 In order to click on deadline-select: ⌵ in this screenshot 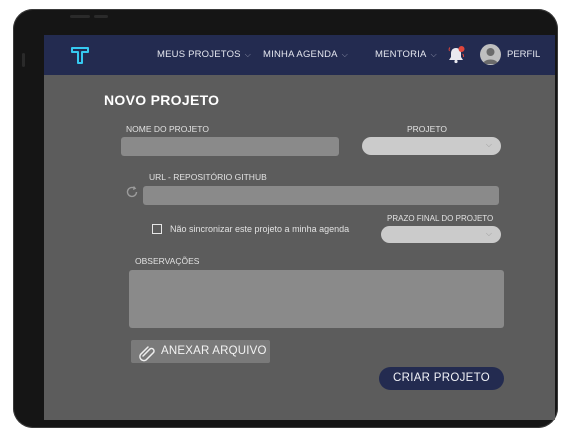, I will do `click(441, 234)`.